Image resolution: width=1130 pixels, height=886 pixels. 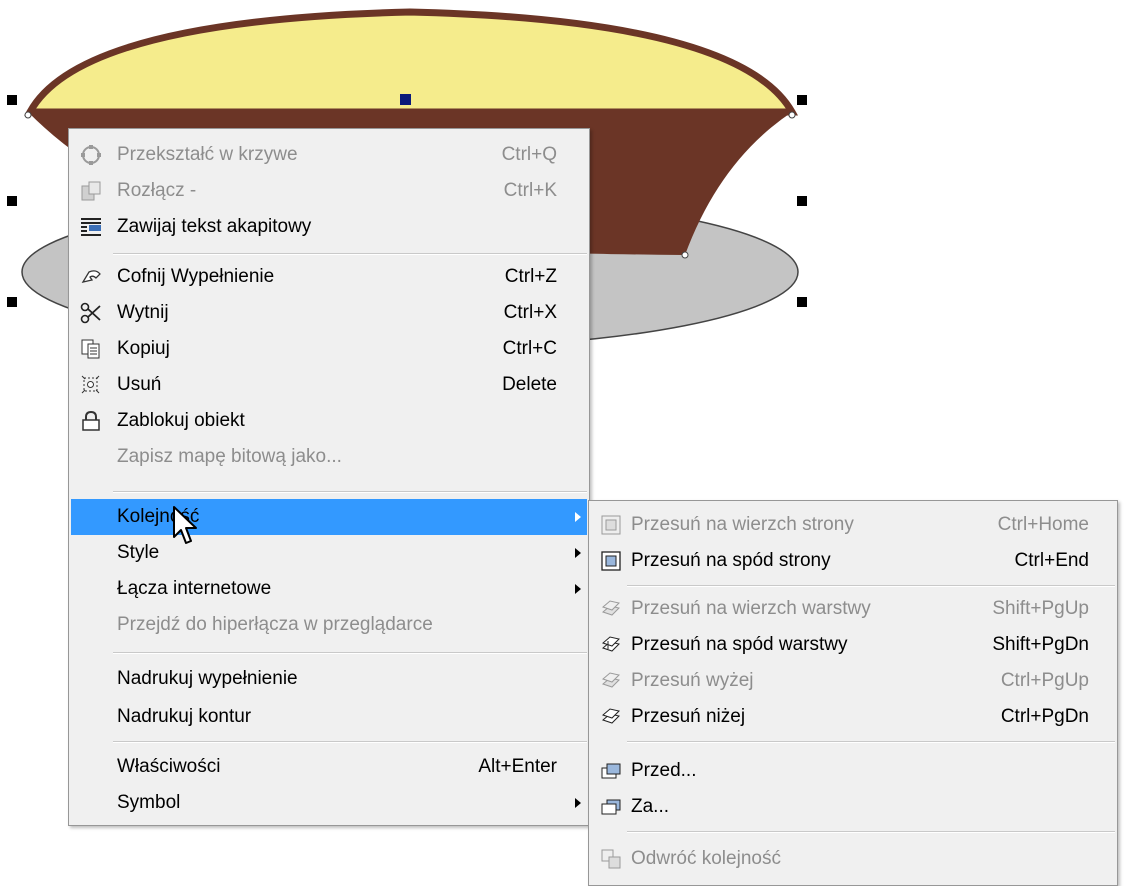 What do you see at coordinates (329, 553) in the screenshot?
I see `menu-item-styles: Style` at bounding box center [329, 553].